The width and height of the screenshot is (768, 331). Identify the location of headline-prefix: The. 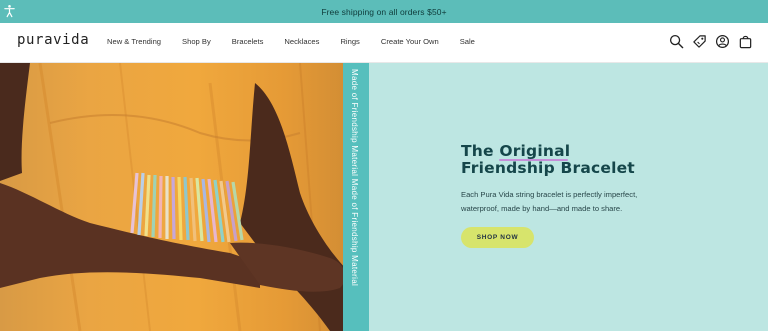
(480, 151).